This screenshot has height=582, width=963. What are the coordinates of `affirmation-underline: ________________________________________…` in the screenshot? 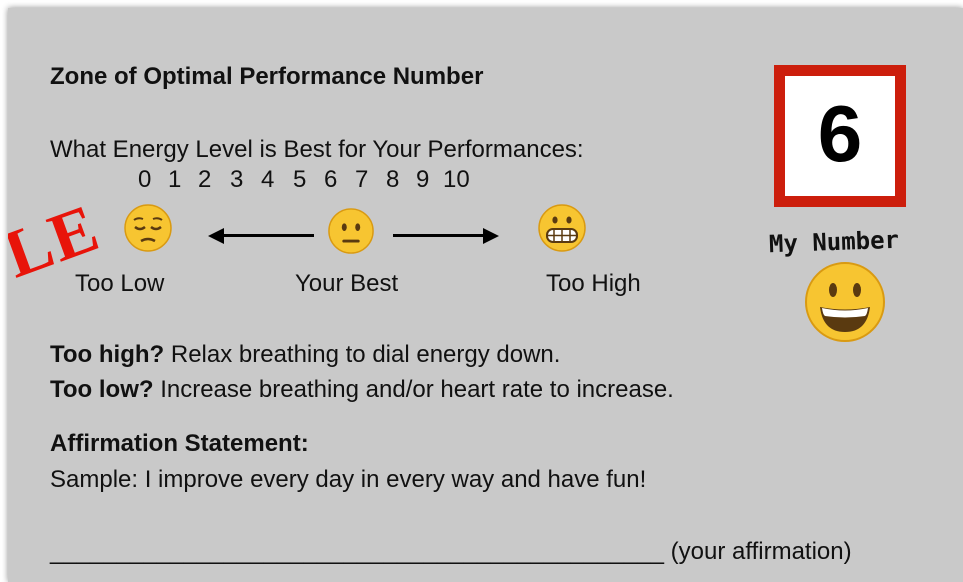 It's located at (357, 551).